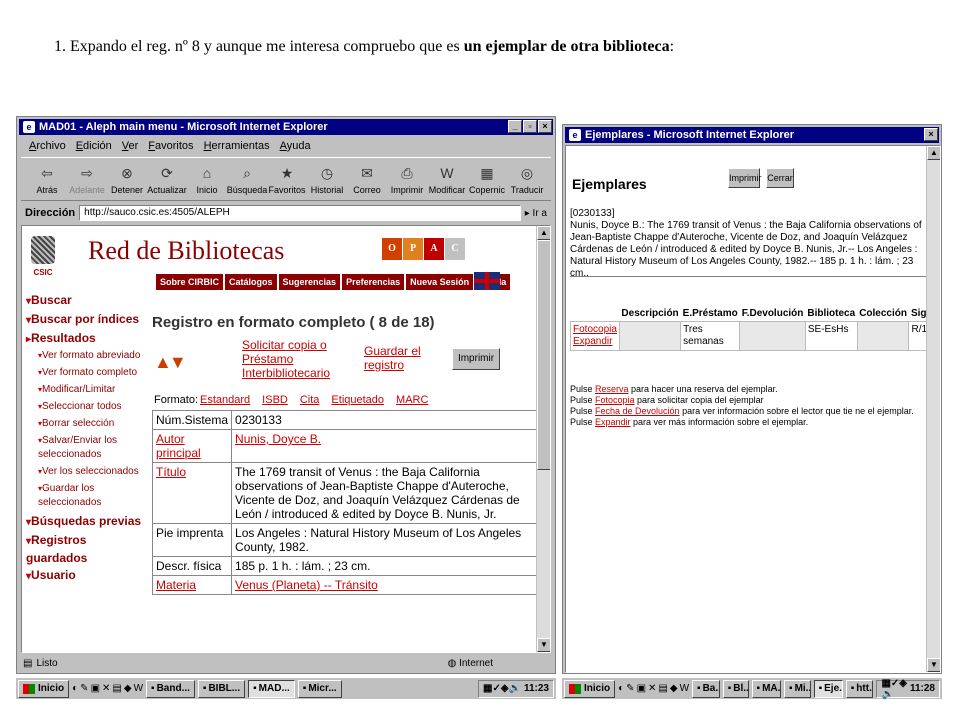 The width and height of the screenshot is (960, 720). Describe the element at coordinates (85, 407) in the screenshot. I see `side-menu-item: Seleccionar todos` at that location.